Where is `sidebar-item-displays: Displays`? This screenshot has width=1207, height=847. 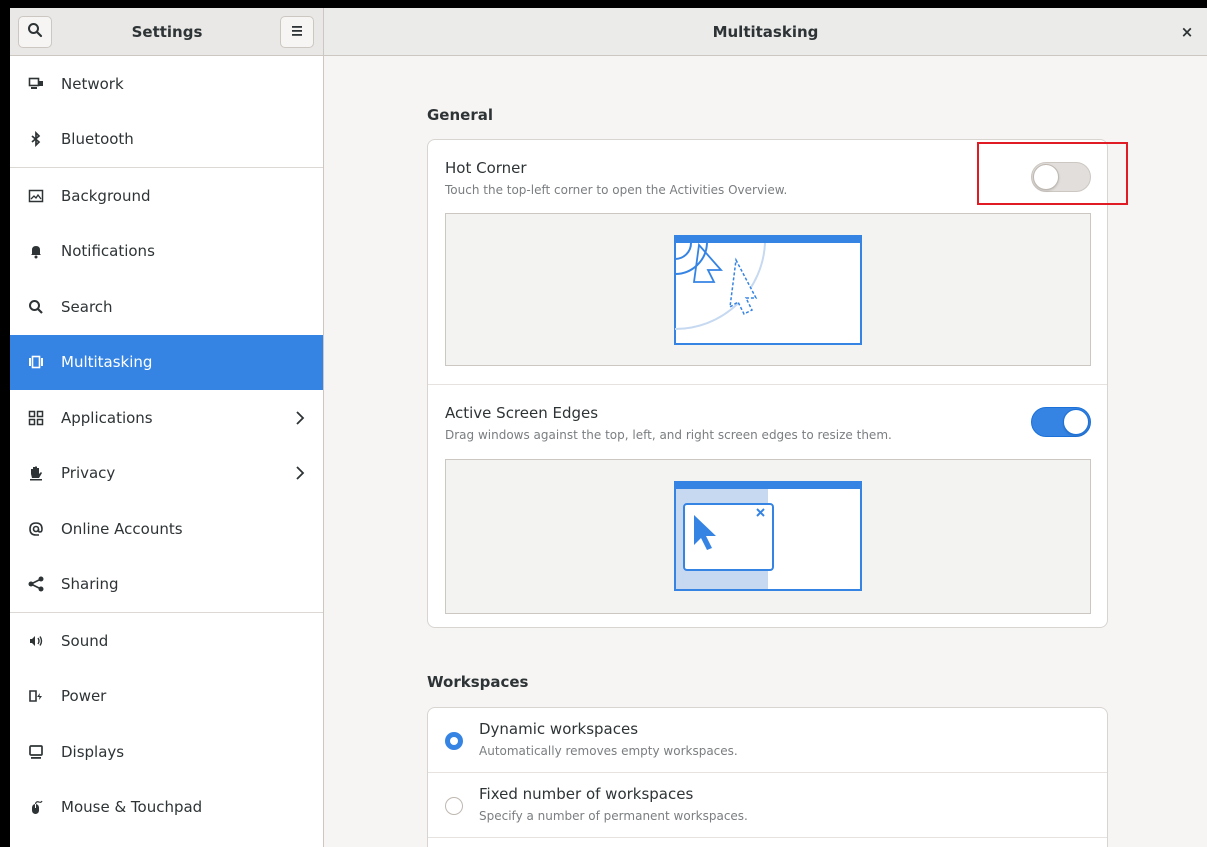
sidebar-item-displays: Displays is located at coordinates (166, 752).